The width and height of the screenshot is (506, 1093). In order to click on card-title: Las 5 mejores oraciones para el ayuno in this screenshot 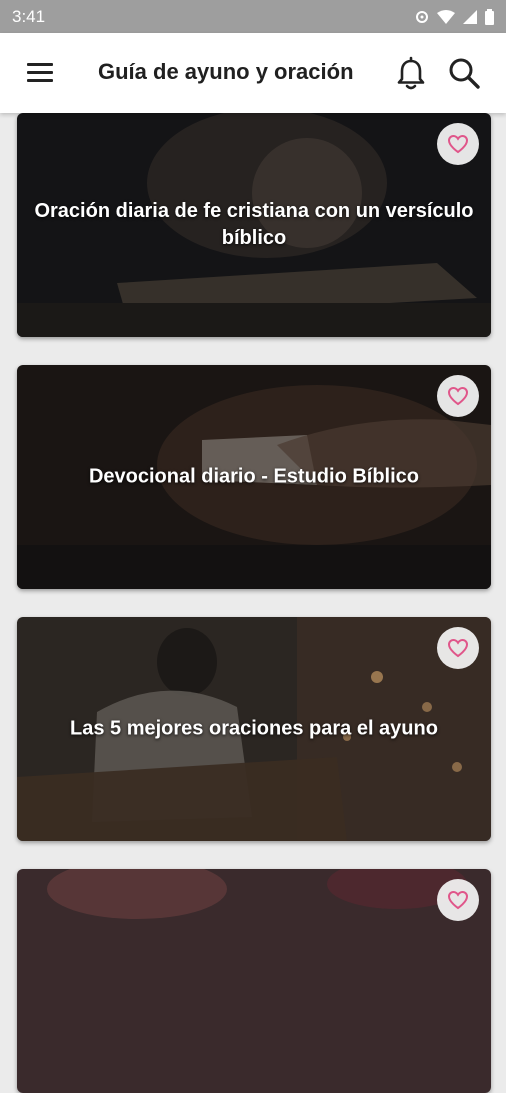, I will do `click(254, 728)`.